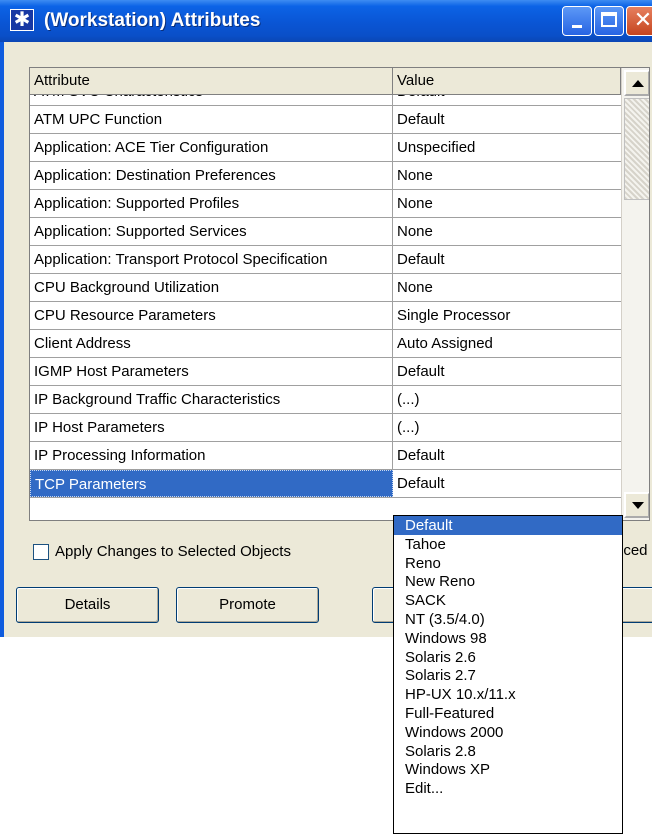 This screenshot has width=652, height=834. Describe the element at coordinates (507, 343) in the screenshot. I see `attribute-value: Auto Assigned` at that location.